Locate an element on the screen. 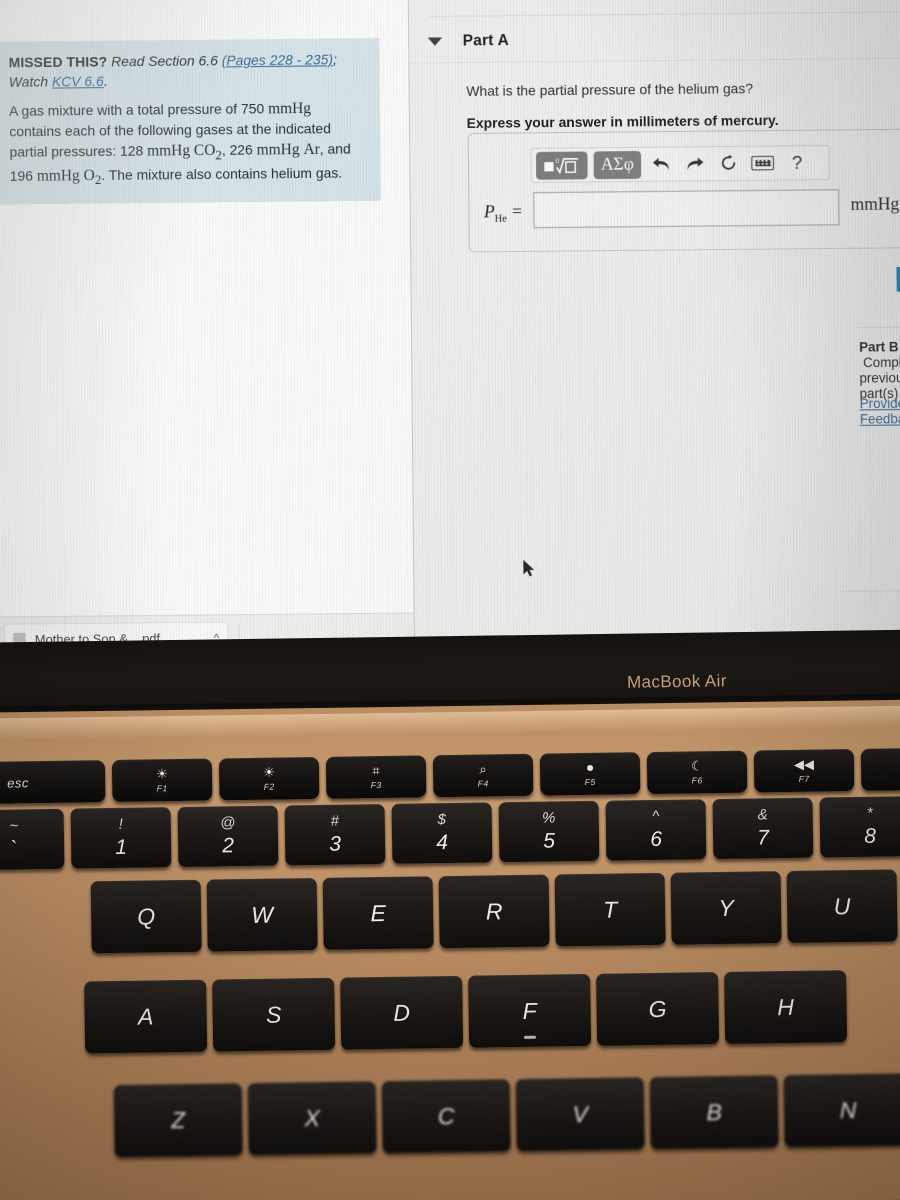  unit-mmhg-1: mmHg is located at coordinates (290, 109).